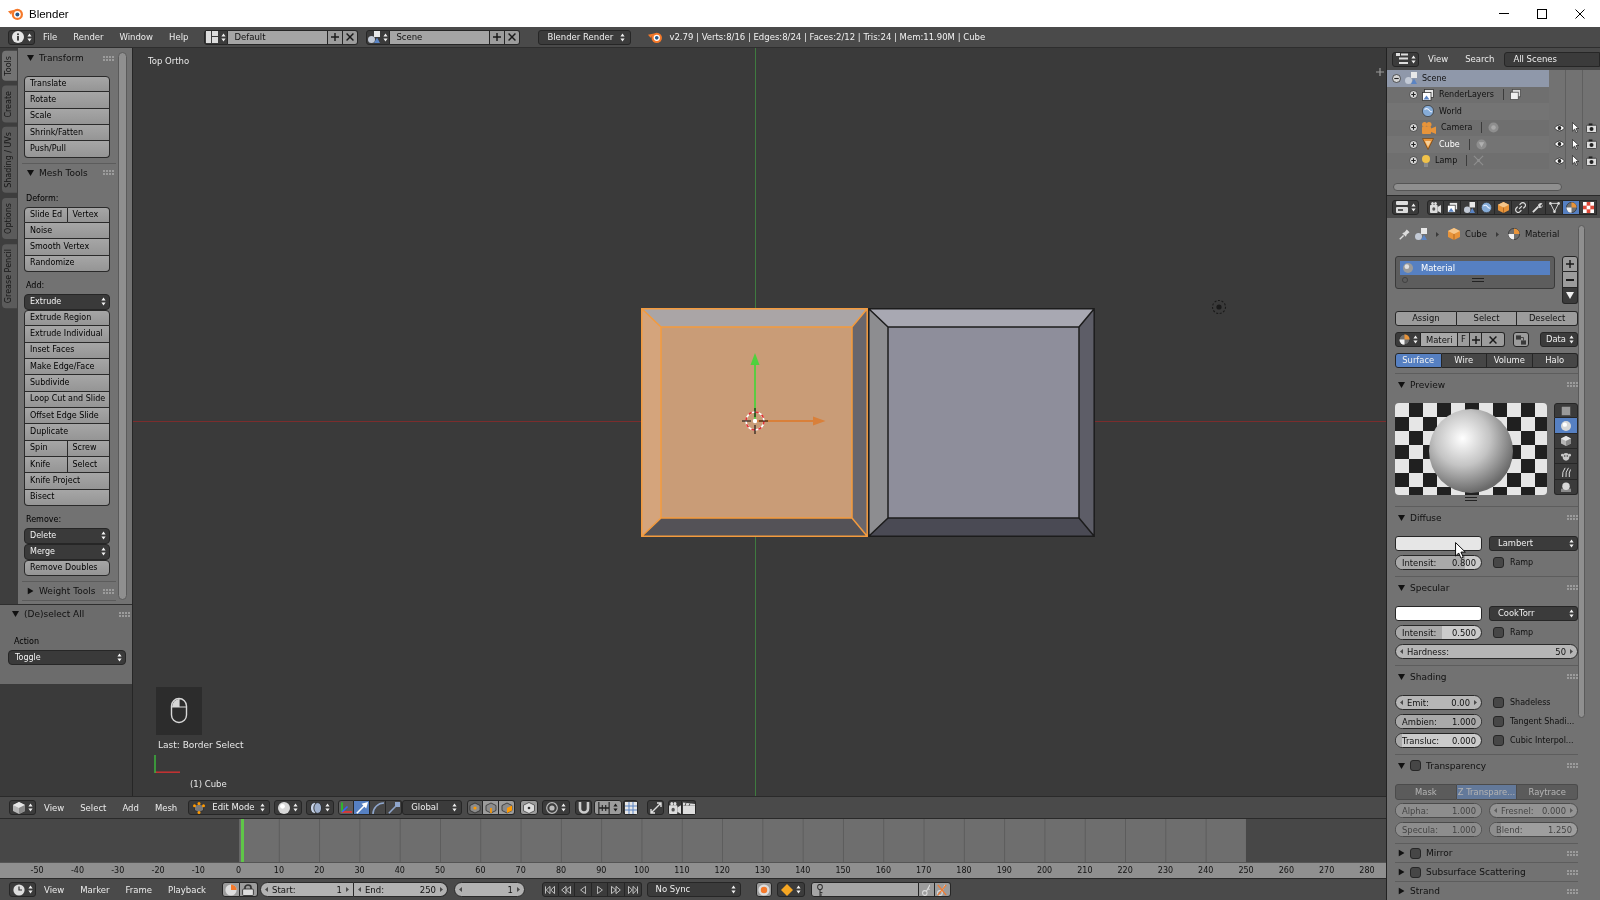  I want to click on tool-button: Duplicate, so click(67, 432).